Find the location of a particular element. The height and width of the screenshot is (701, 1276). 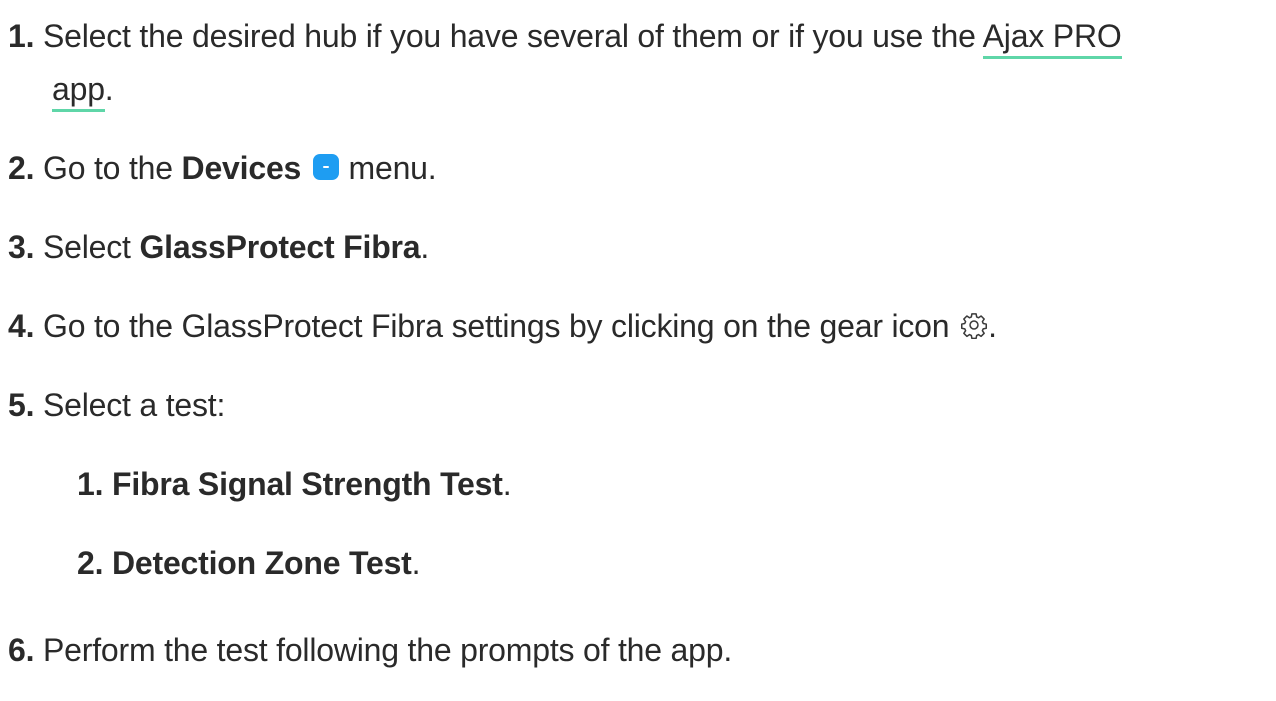

step-text: Go to the is located at coordinates (112, 168).